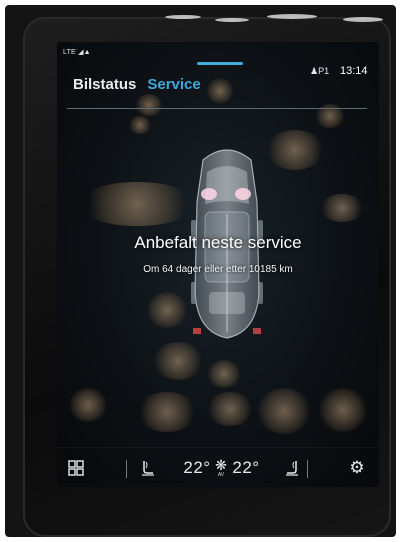  Describe the element at coordinates (218, 59) in the screenshot. I see `status-bar: LTE ◢▲ ♟P1 13:14` at that location.